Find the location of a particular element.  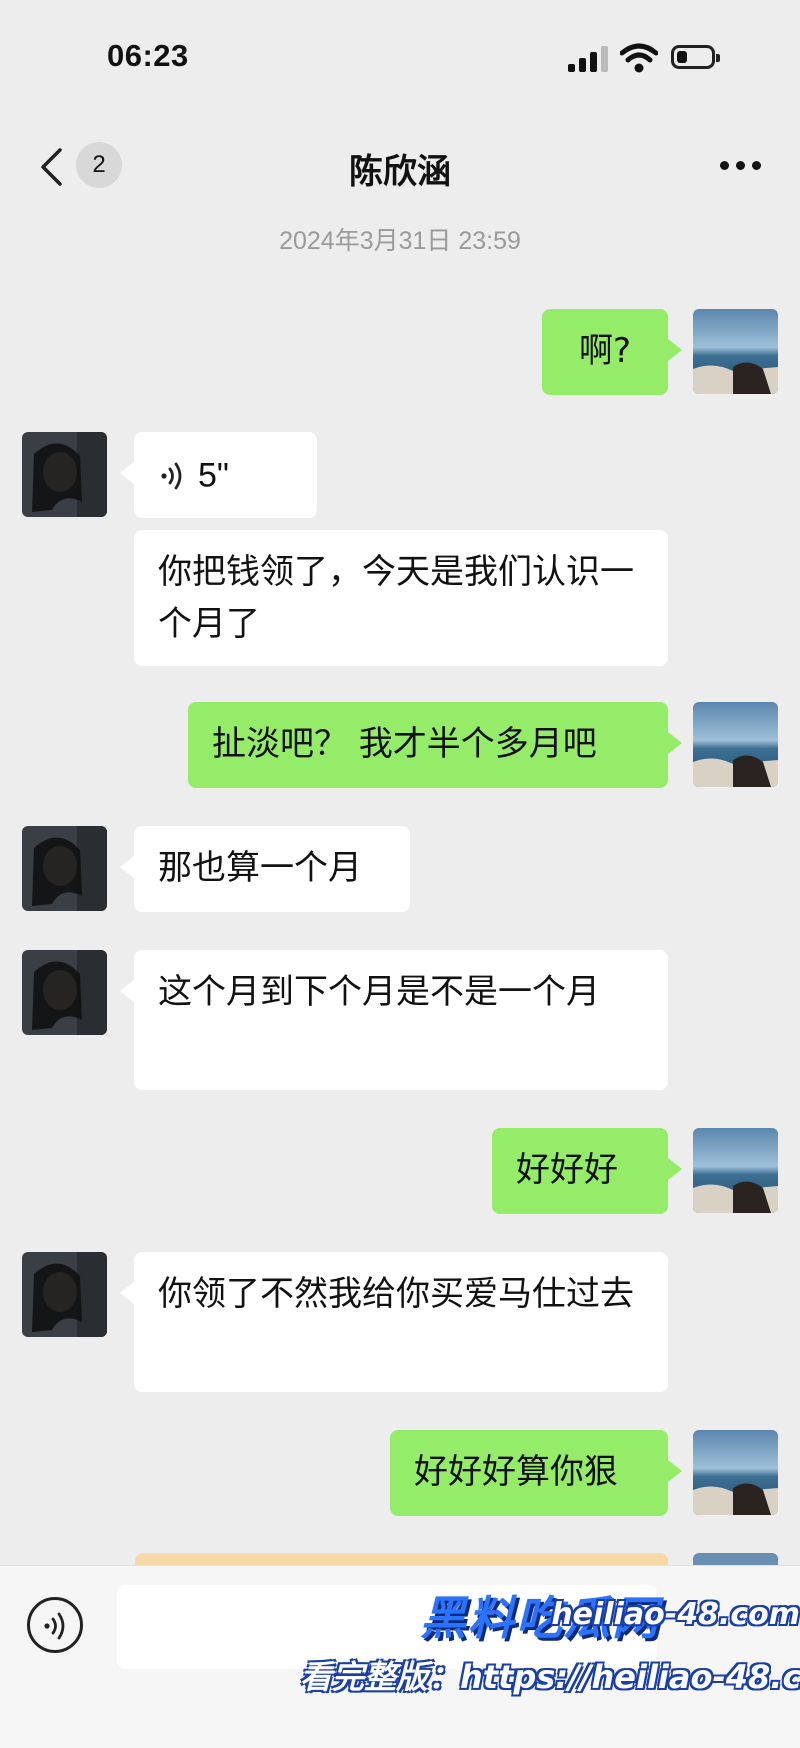

voice-duration: 5" is located at coordinates (213, 475).